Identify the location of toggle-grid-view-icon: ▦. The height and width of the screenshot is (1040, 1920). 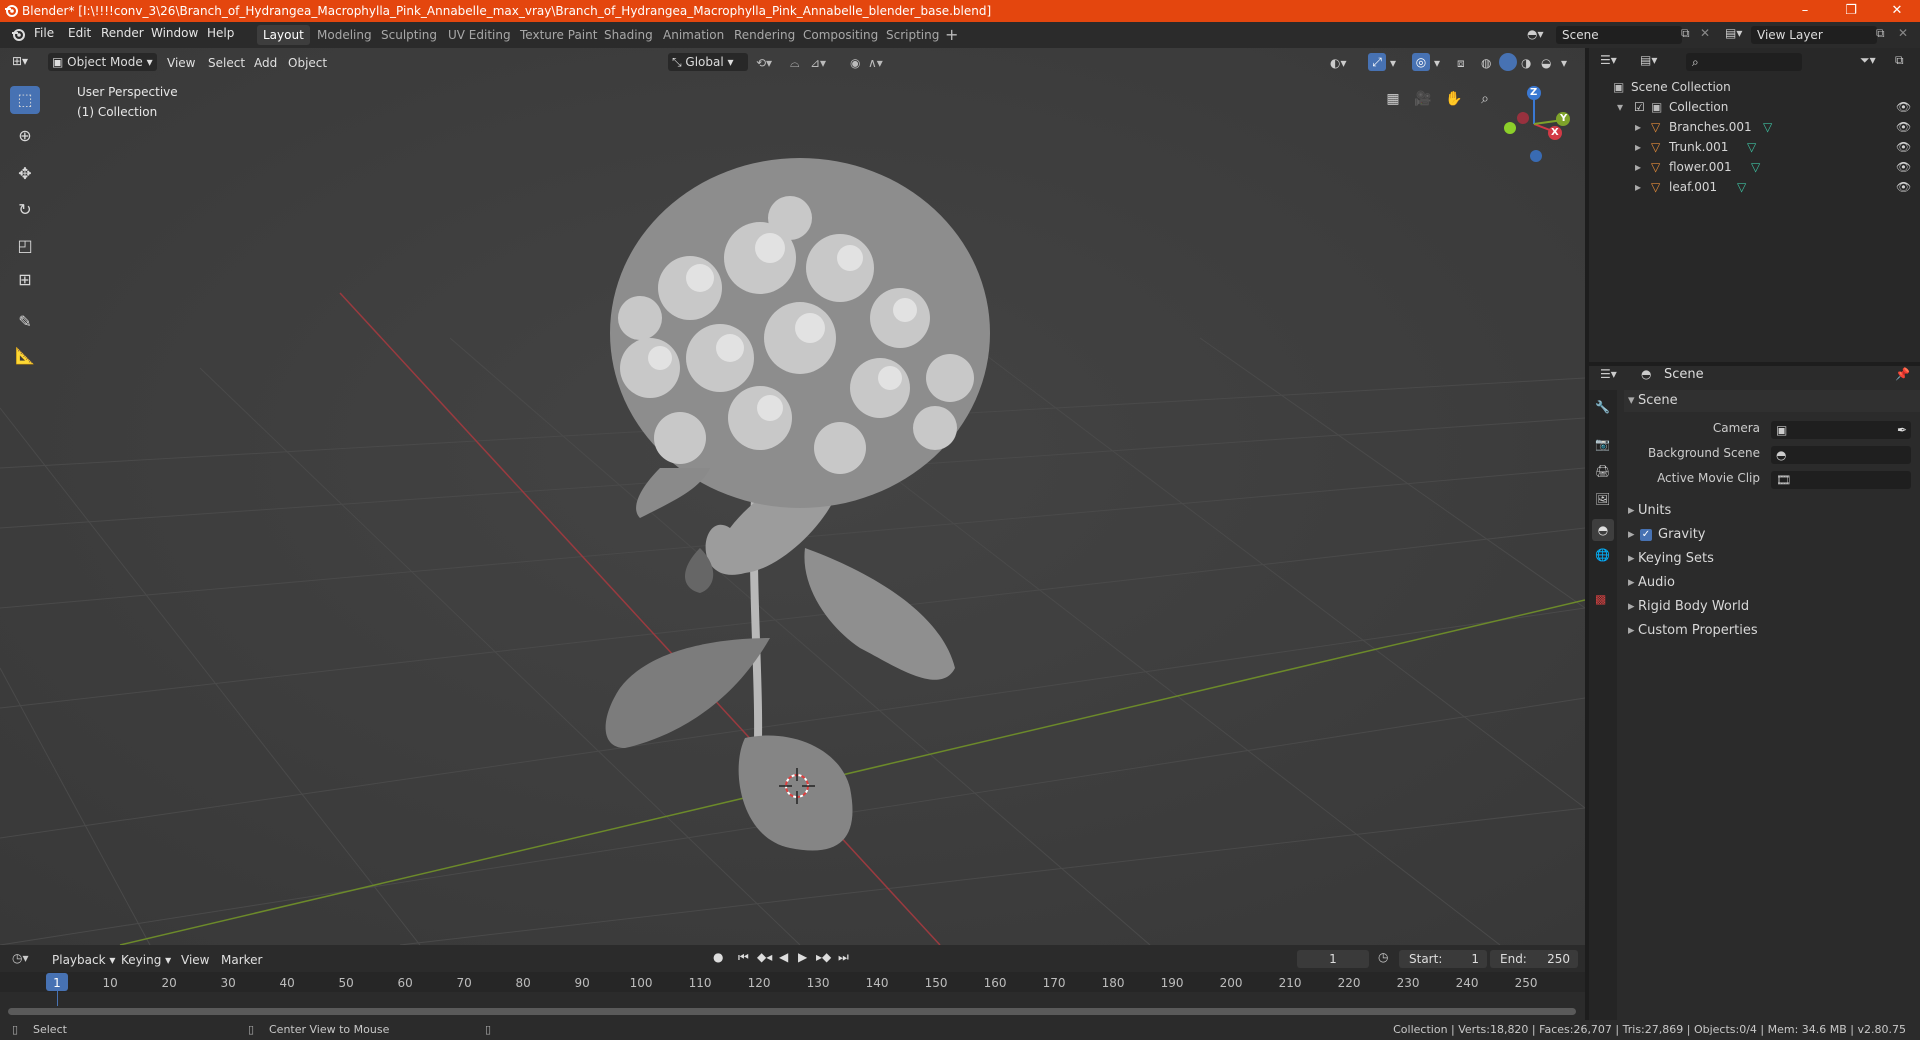
(1393, 99).